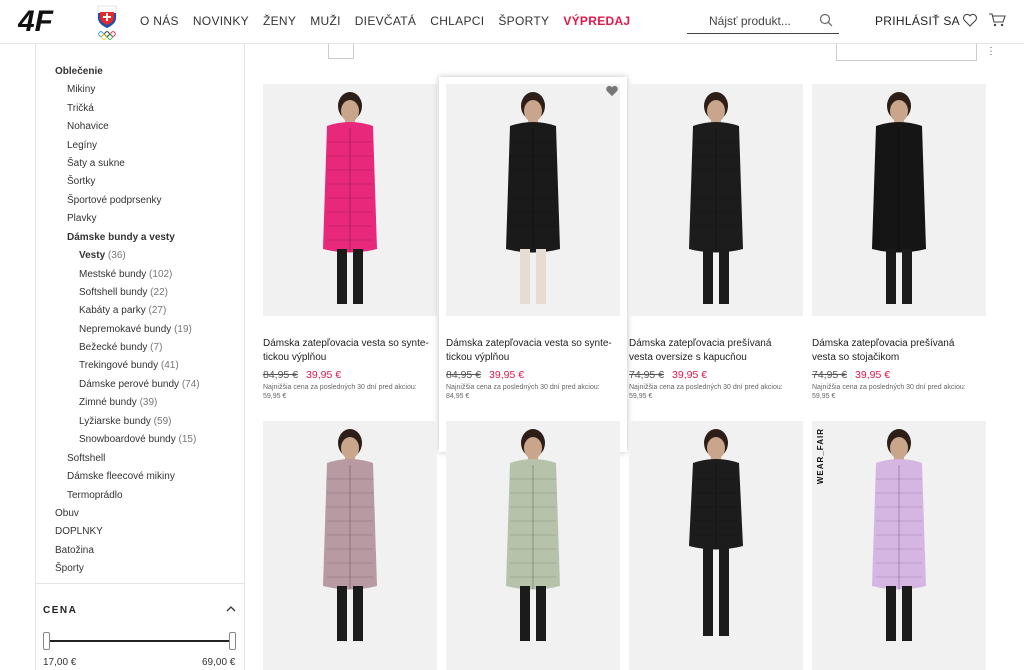  I want to click on sidebar-item: Snowboardové bundy (15), so click(137, 439).